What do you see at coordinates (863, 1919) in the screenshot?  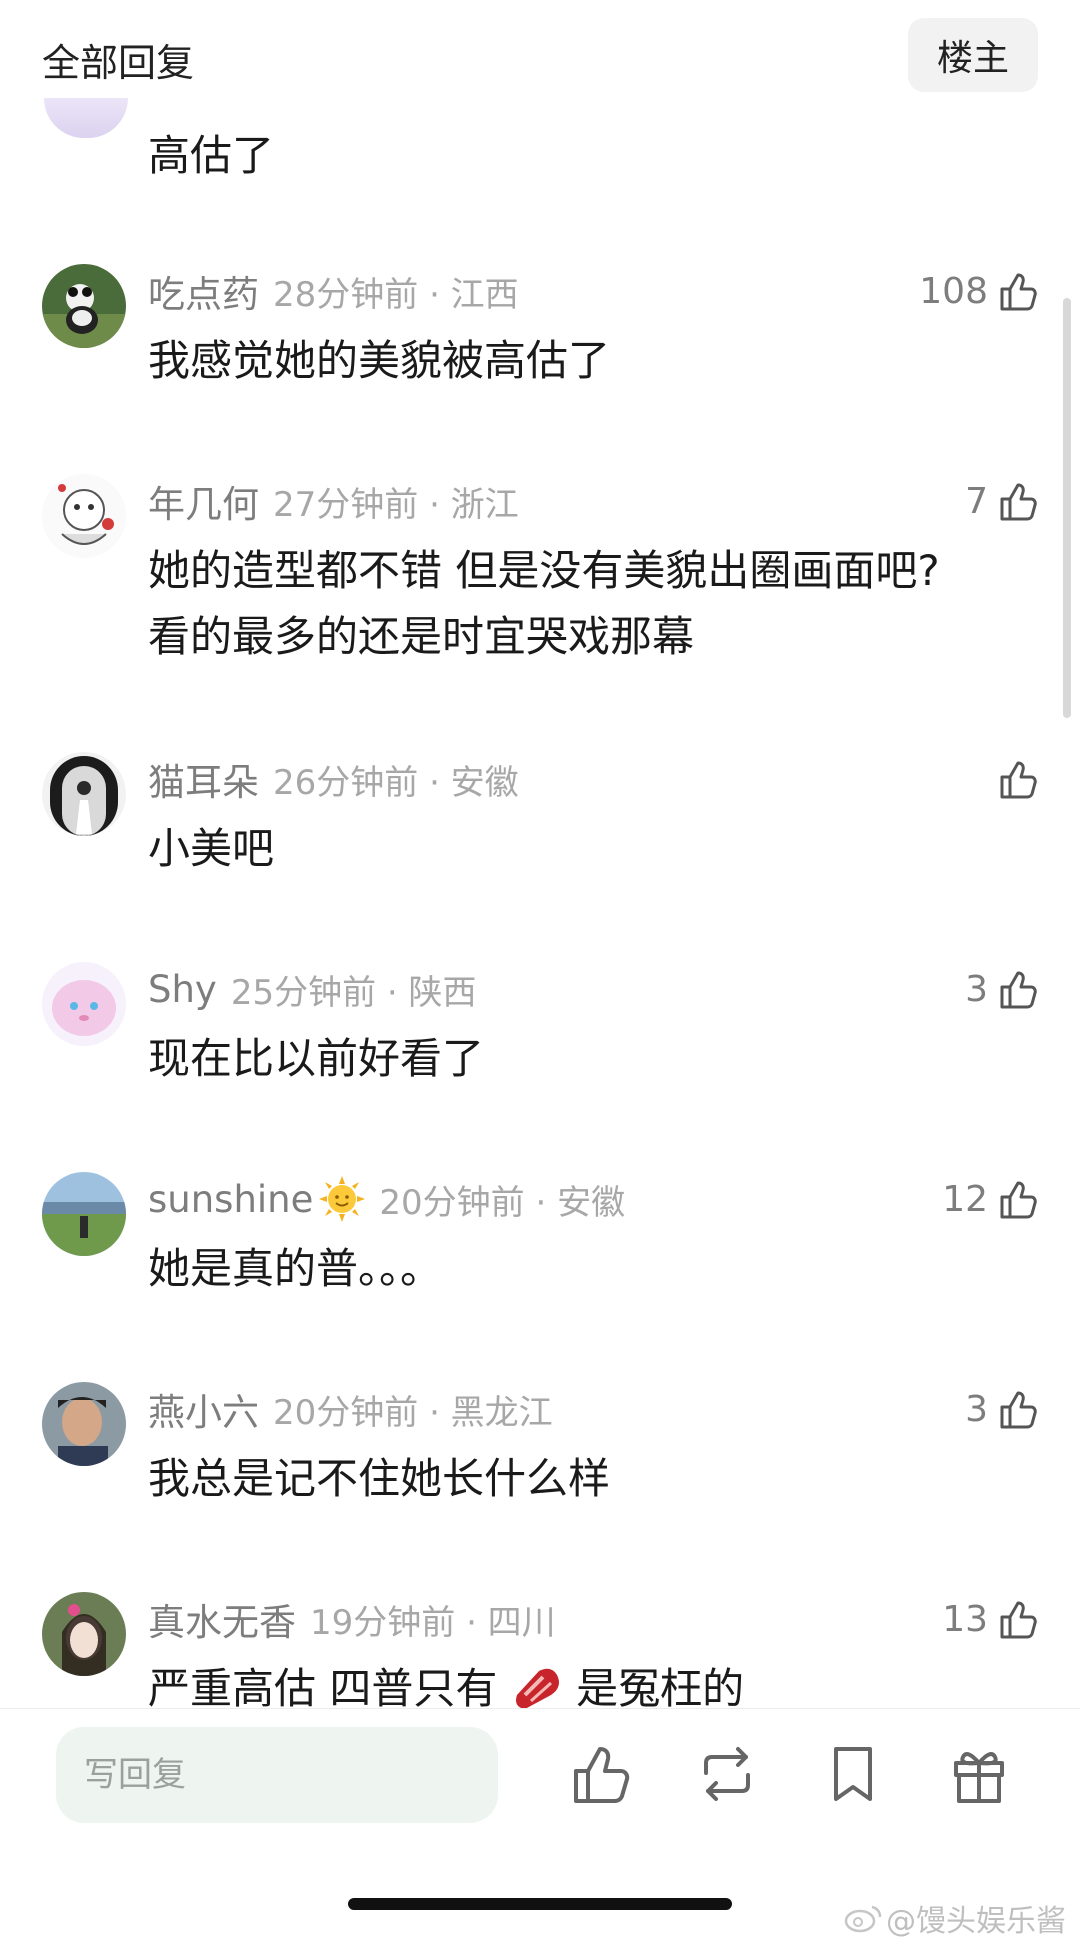 I see `weibo-logo-icon` at bounding box center [863, 1919].